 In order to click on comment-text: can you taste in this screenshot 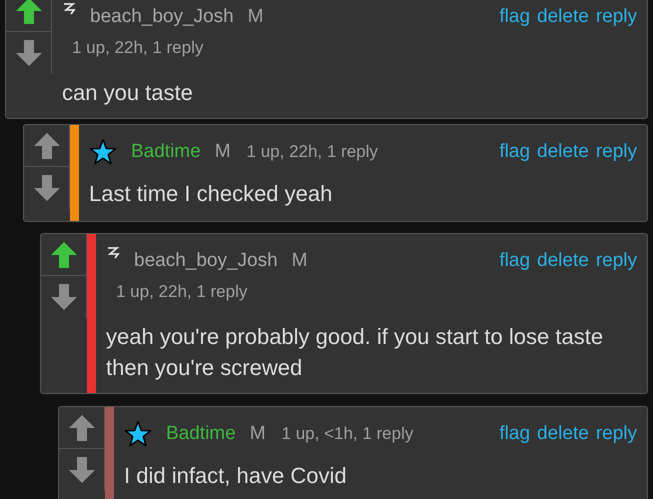, I will do `click(128, 93)`.